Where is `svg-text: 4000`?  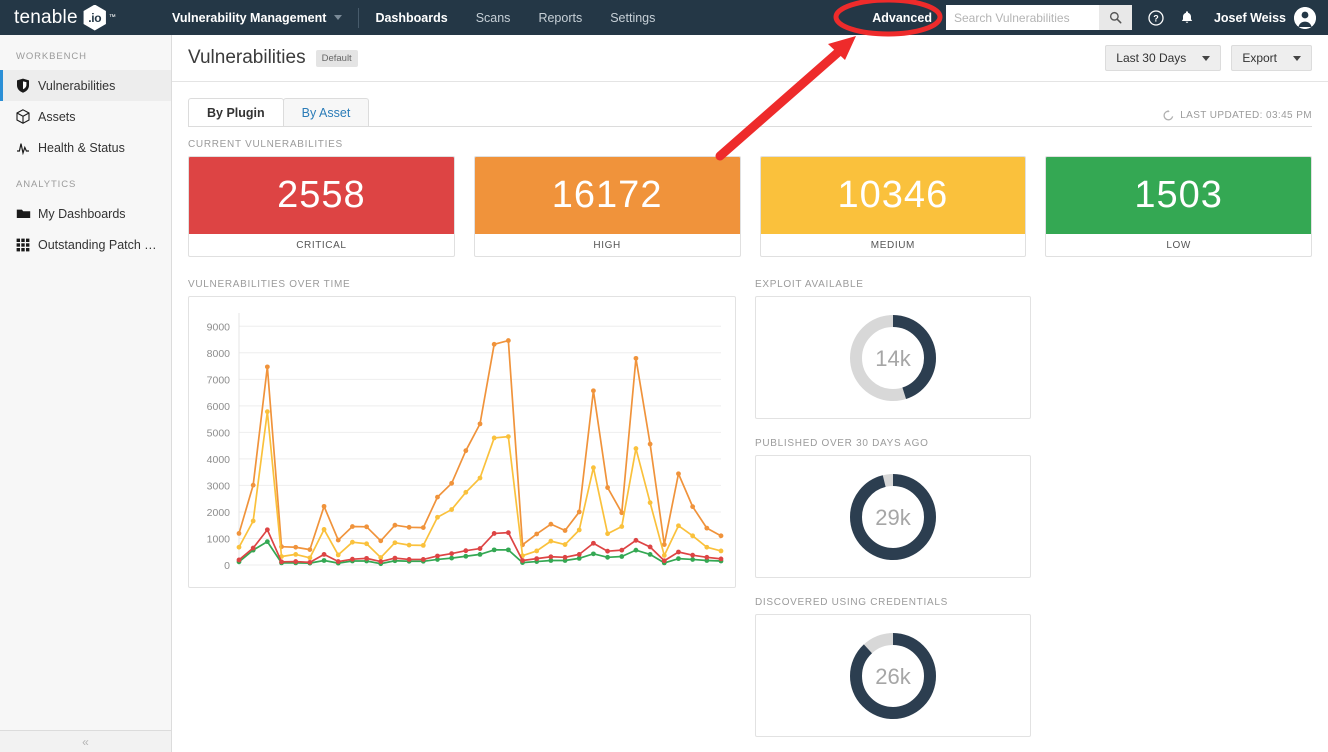
svg-text: 4000 is located at coordinates (219, 460).